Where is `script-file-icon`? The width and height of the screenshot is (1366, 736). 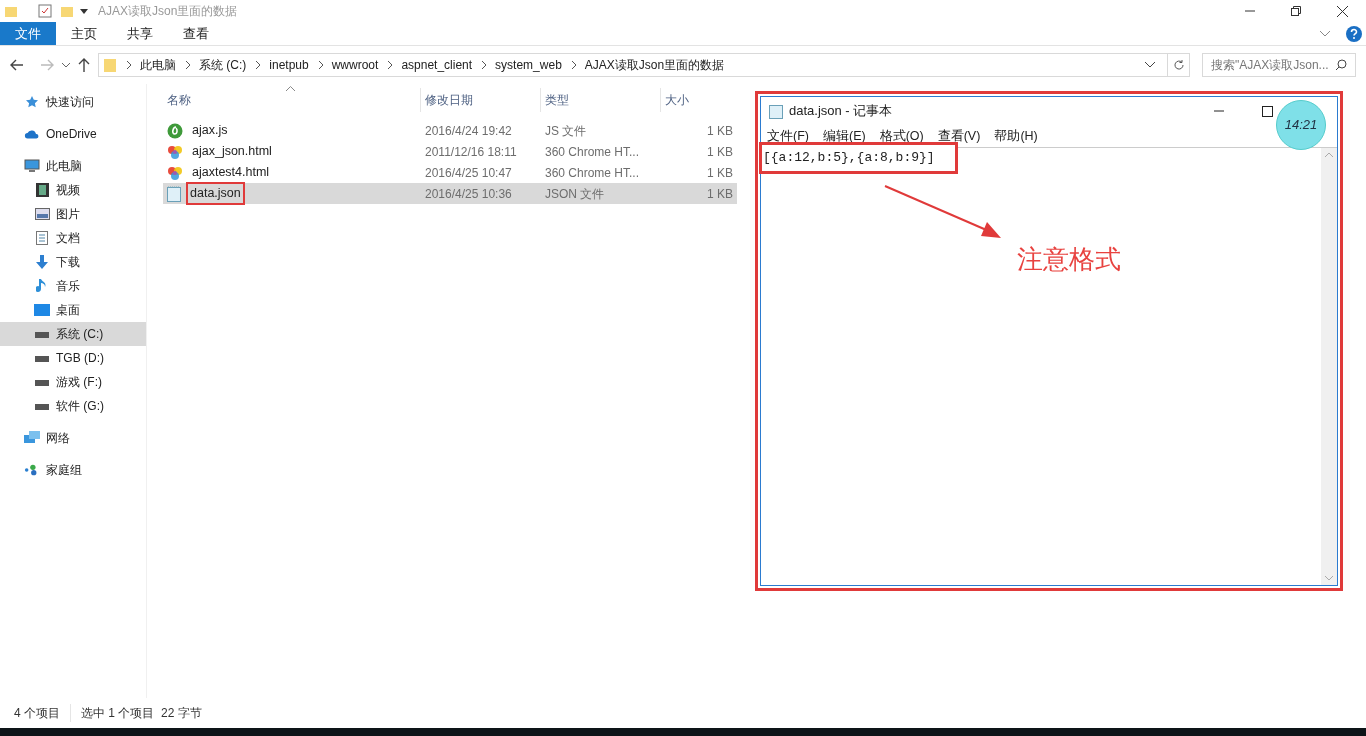 script-file-icon is located at coordinates (175, 130).